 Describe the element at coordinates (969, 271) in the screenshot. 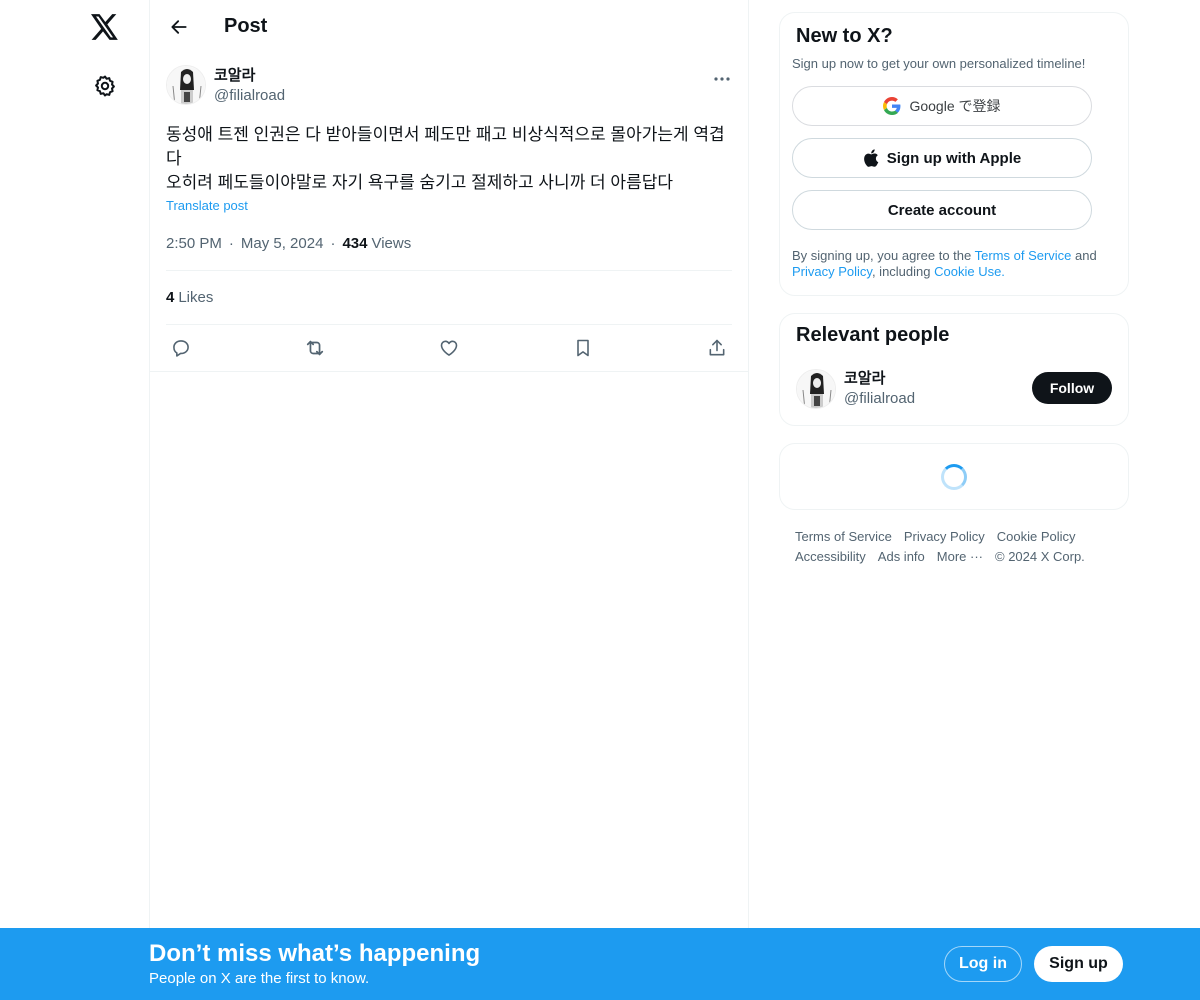

I see `cookie-link: Cookie Use.` at that location.